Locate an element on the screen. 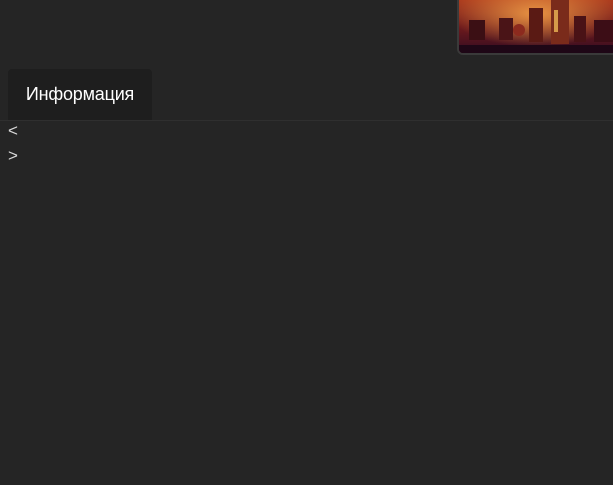 This screenshot has height=485, width=613. game-cover-image is located at coordinates (535, 27).